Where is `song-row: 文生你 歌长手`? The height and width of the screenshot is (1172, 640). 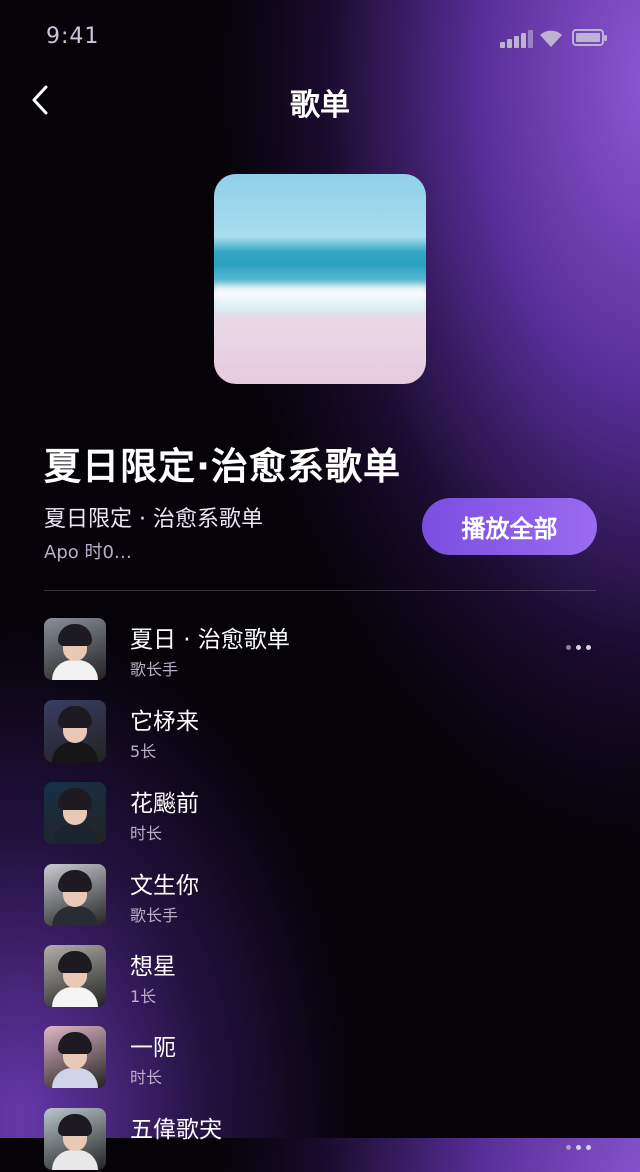 song-row: 文生你 歌长手 is located at coordinates (320, 896).